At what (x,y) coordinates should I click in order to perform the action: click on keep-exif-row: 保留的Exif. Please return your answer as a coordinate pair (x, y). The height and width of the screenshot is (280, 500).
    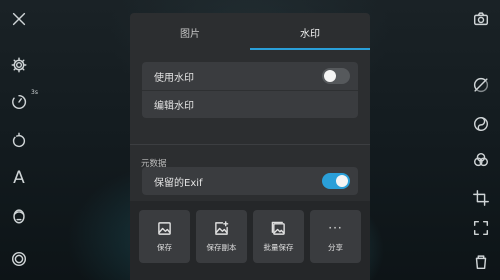
    Looking at the image, I should click on (250, 181).